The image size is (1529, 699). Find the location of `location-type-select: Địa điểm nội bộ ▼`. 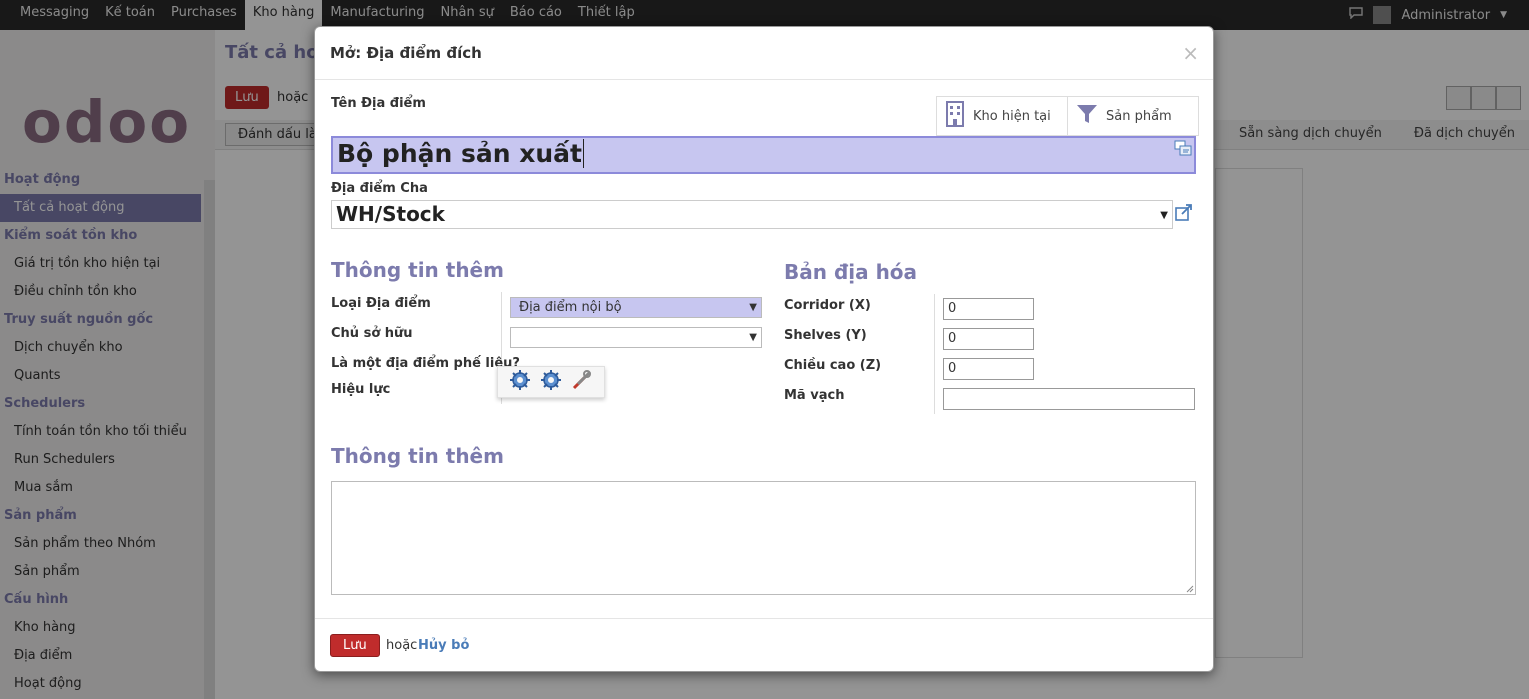

location-type-select: Địa điểm nội bộ ▼ is located at coordinates (636, 307).